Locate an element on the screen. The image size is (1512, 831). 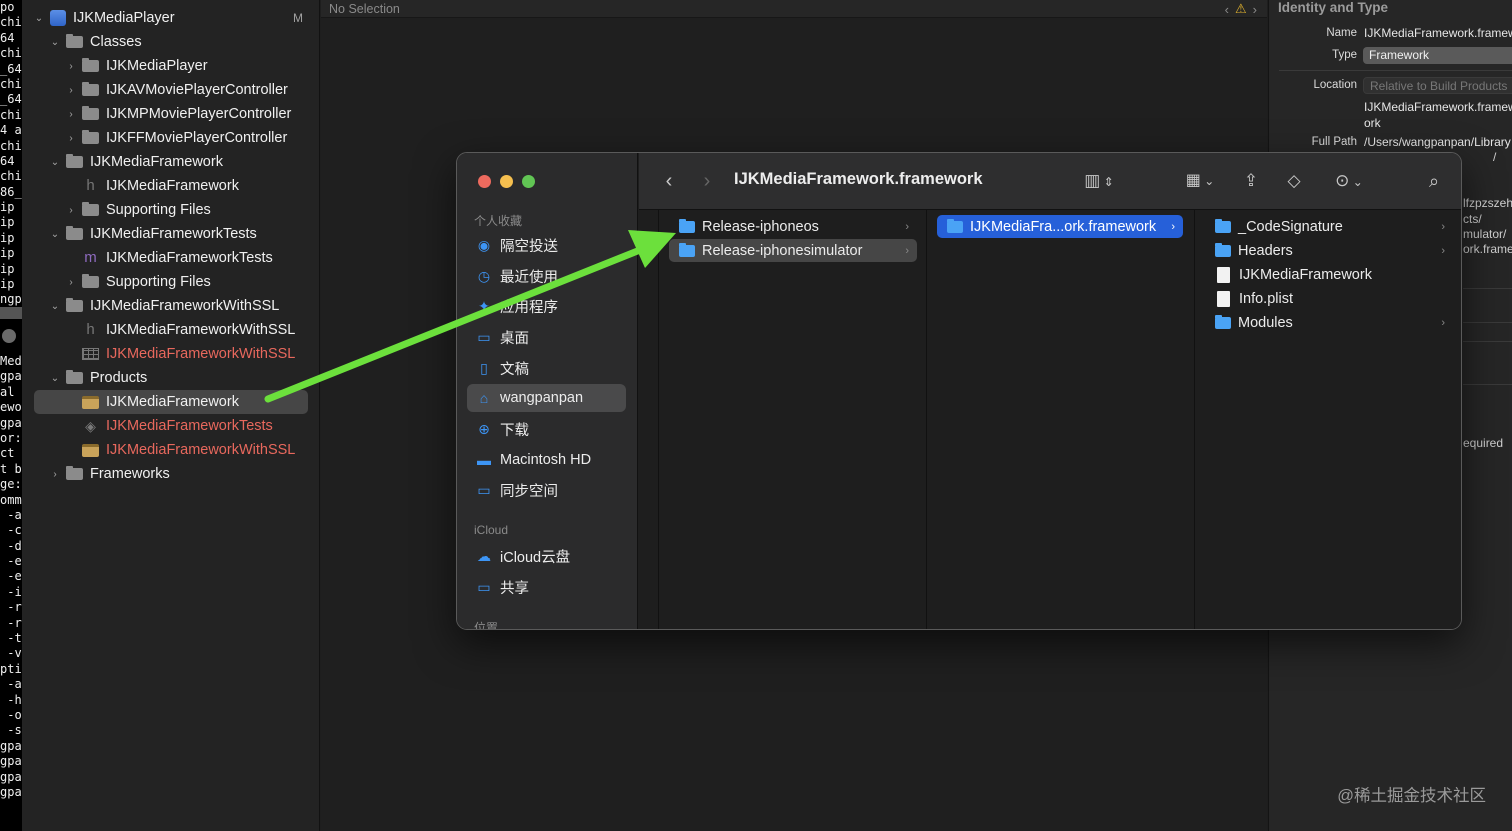
forward-button: › is located at coordinates (707, 181).